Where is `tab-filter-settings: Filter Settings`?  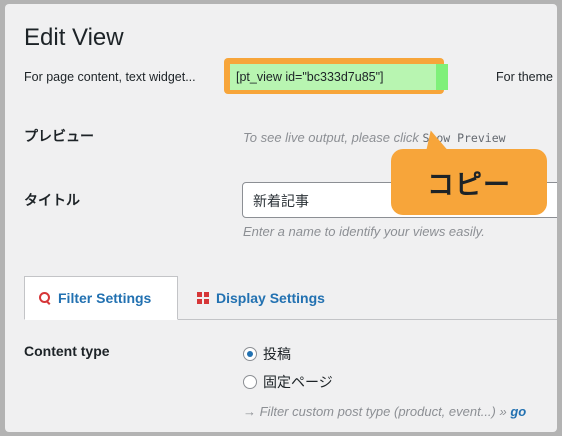 tab-filter-settings: Filter Settings is located at coordinates (101, 298).